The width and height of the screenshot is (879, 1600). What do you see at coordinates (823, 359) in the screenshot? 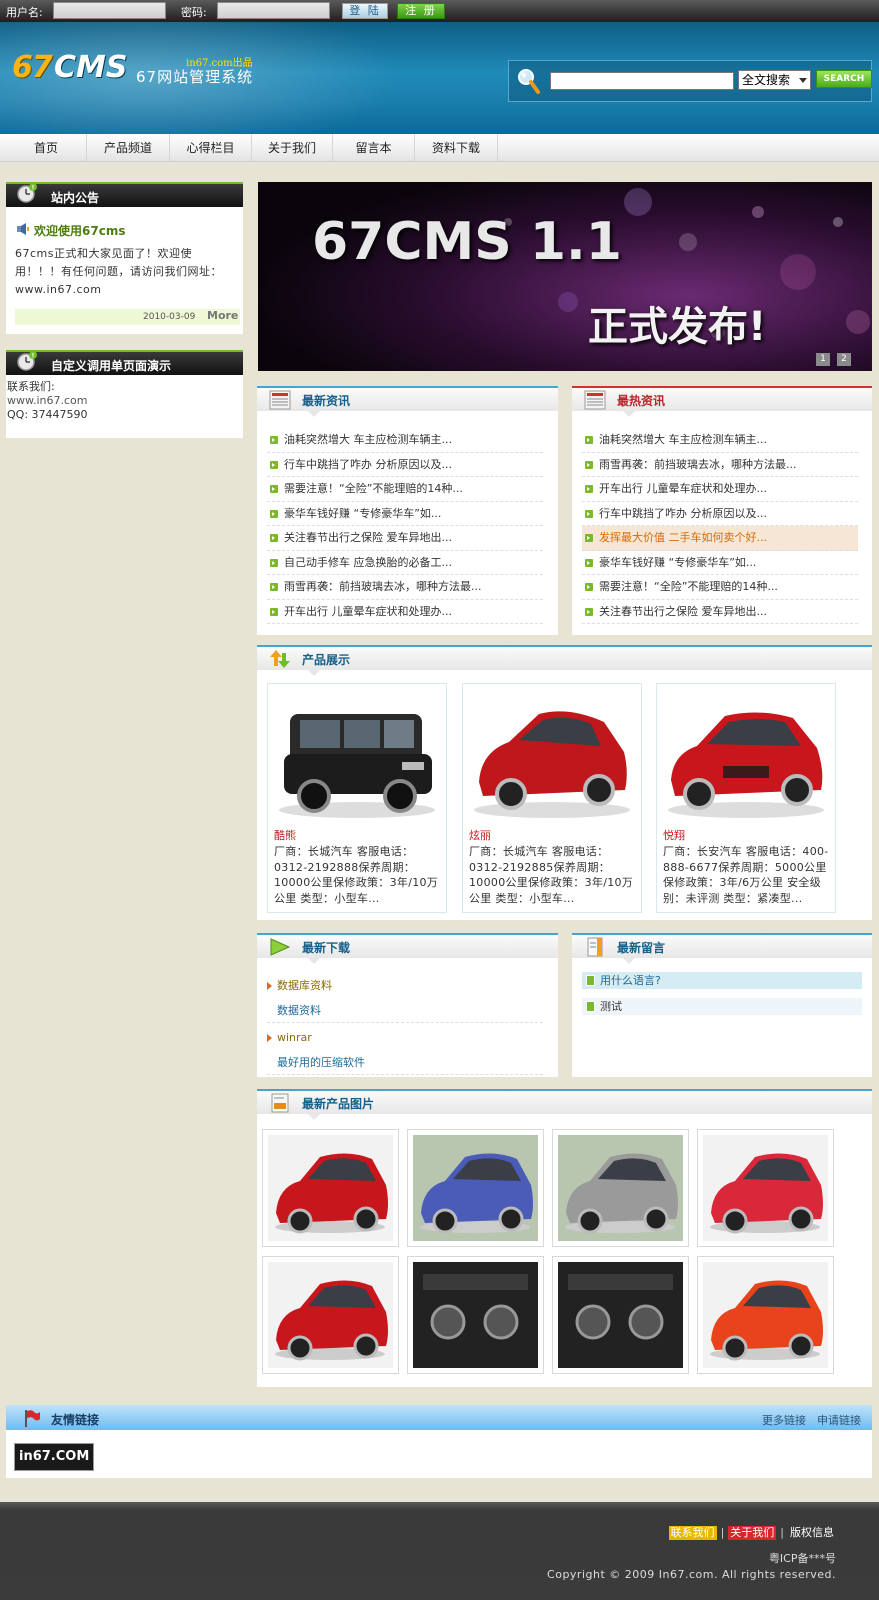
I see `banner-page-1: 1` at bounding box center [823, 359].